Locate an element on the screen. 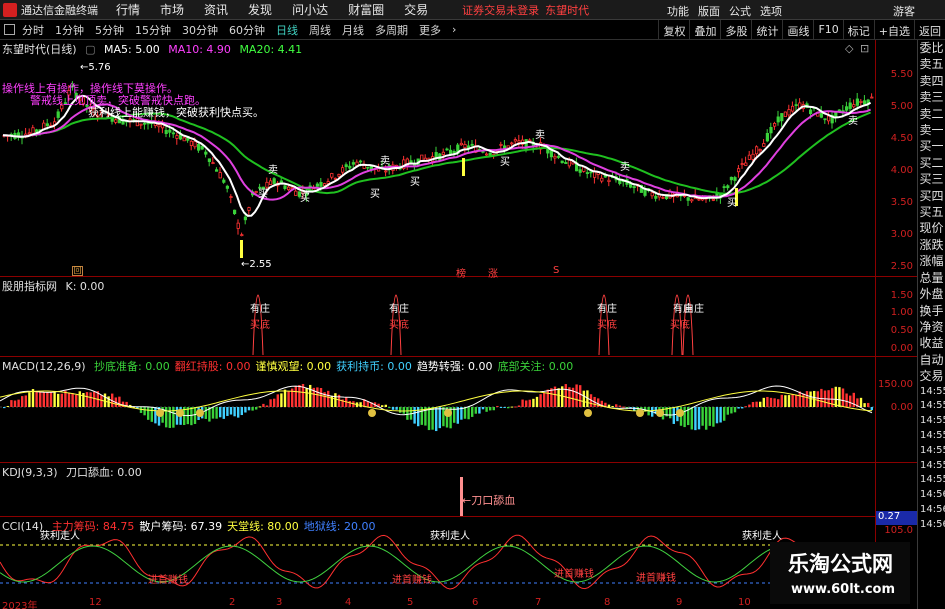  side-panel-label: 买一 is located at coordinates (931, 146).